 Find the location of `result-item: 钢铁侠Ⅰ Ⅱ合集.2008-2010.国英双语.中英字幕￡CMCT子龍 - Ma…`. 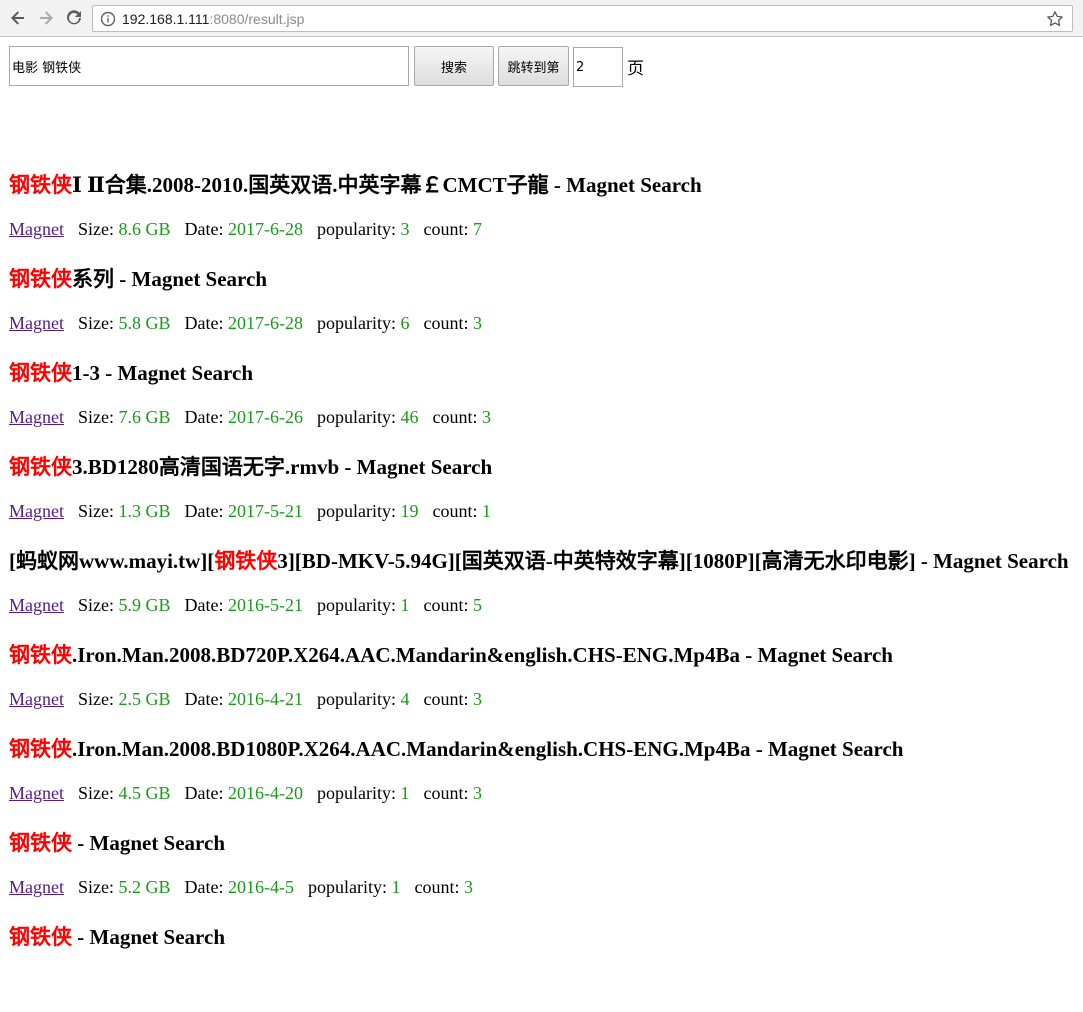

result-item: 钢铁侠Ⅰ Ⅱ合集.2008-2010.国英双语.中英字幕￡CMCT子龍 - Ma… is located at coordinates (546, 213).